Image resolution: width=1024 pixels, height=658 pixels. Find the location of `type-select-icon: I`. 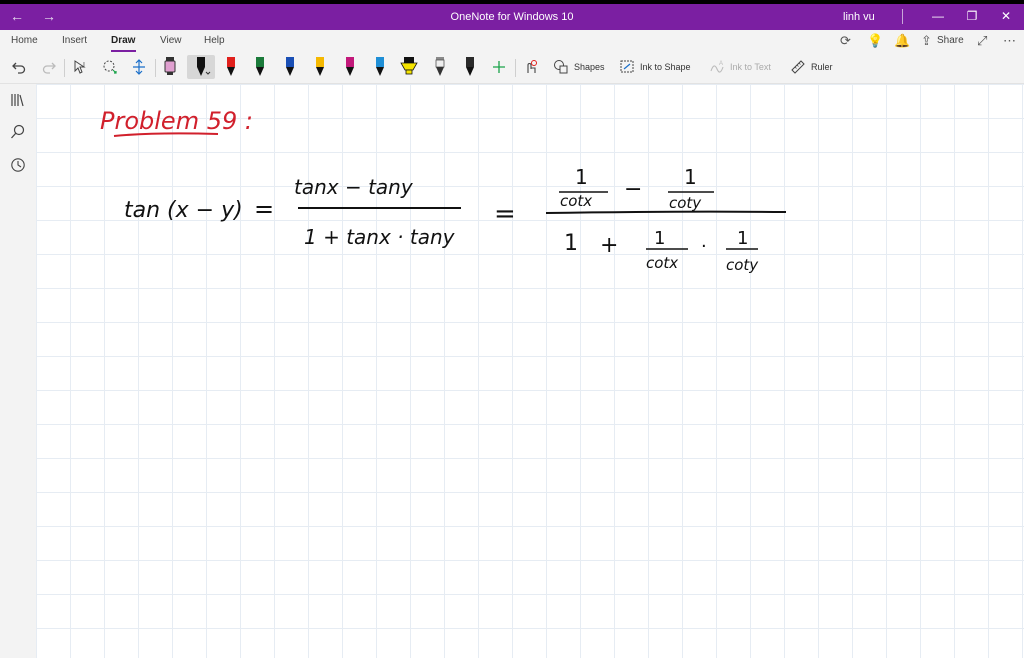

type-select-icon: I is located at coordinates (81, 67).